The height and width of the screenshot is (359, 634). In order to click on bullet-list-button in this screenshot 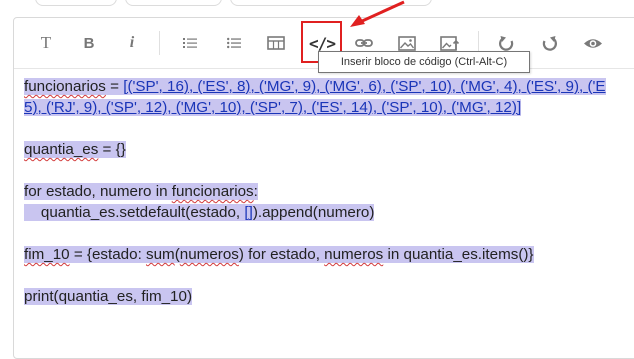, I will do `click(234, 43)`.